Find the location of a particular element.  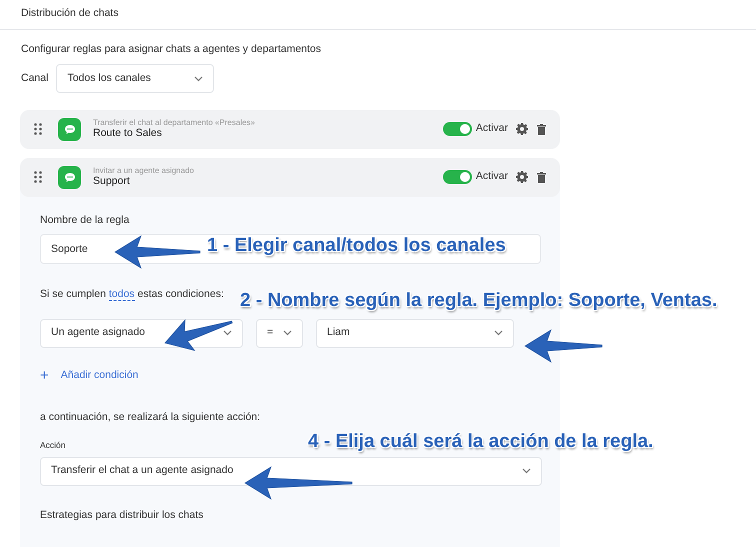

rule-action-summary: Transferir el chat al departamento «Presales» is located at coordinates (174, 123).